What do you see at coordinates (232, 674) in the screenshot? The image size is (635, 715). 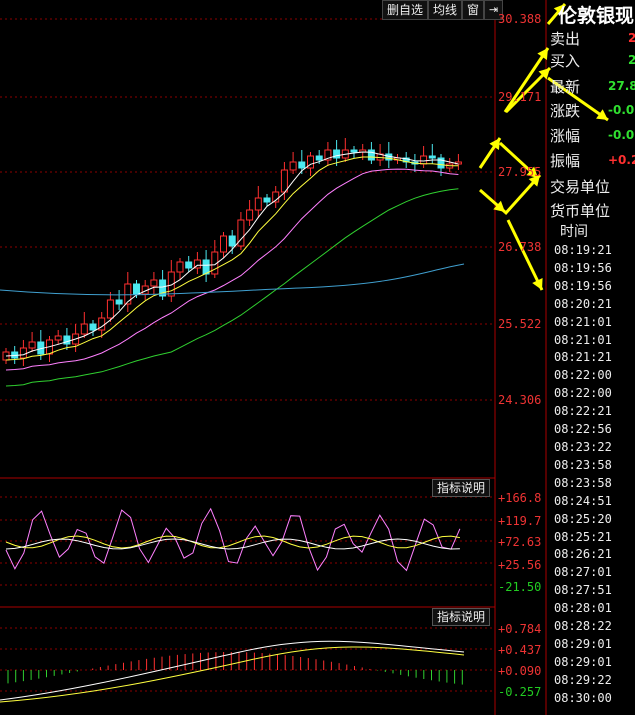 I see `macd-dea-line` at bounding box center [232, 674].